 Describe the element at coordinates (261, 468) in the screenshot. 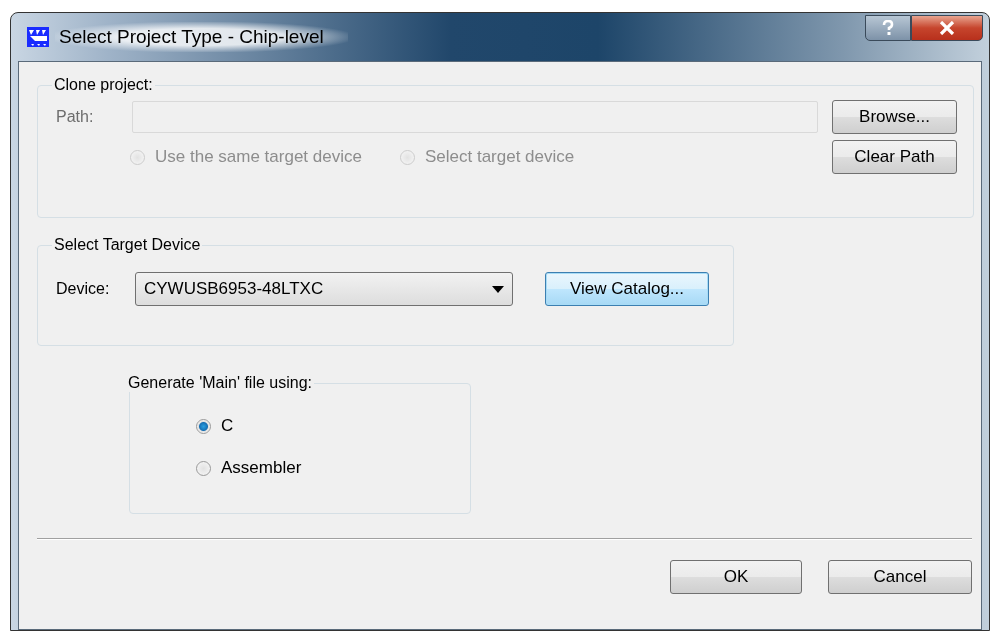

I see `radio-label: Assembler` at that location.